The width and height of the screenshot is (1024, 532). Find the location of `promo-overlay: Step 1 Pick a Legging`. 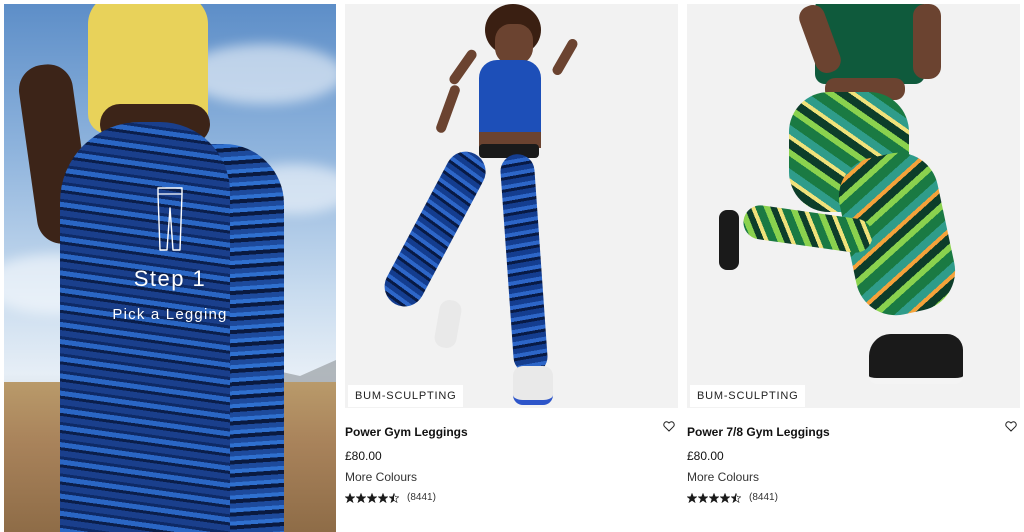

promo-overlay: Step 1 Pick a Legging is located at coordinates (170, 254).